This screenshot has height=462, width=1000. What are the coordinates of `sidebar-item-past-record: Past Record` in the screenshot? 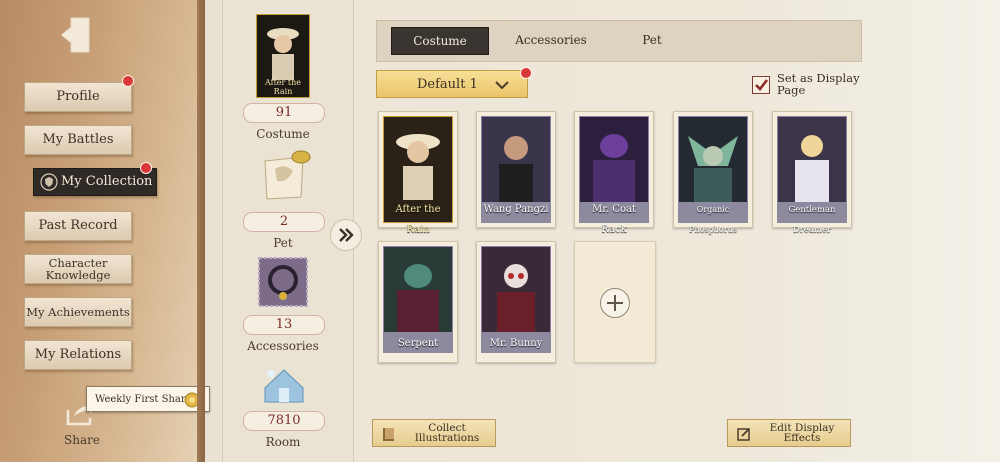 It's located at (78, 226).